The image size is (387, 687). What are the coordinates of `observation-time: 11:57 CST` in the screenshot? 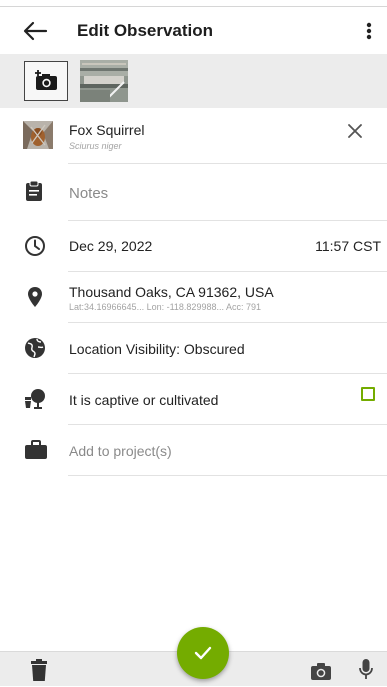 It's located at (348, 246).